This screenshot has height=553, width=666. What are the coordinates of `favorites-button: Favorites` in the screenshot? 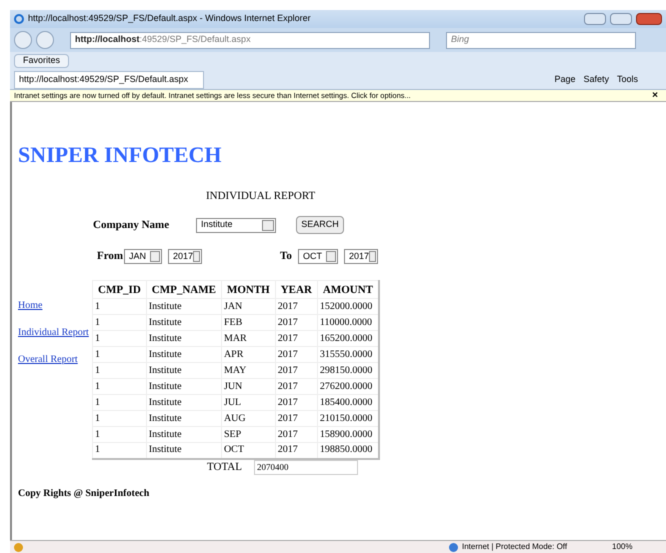 It's located at (42, 61).